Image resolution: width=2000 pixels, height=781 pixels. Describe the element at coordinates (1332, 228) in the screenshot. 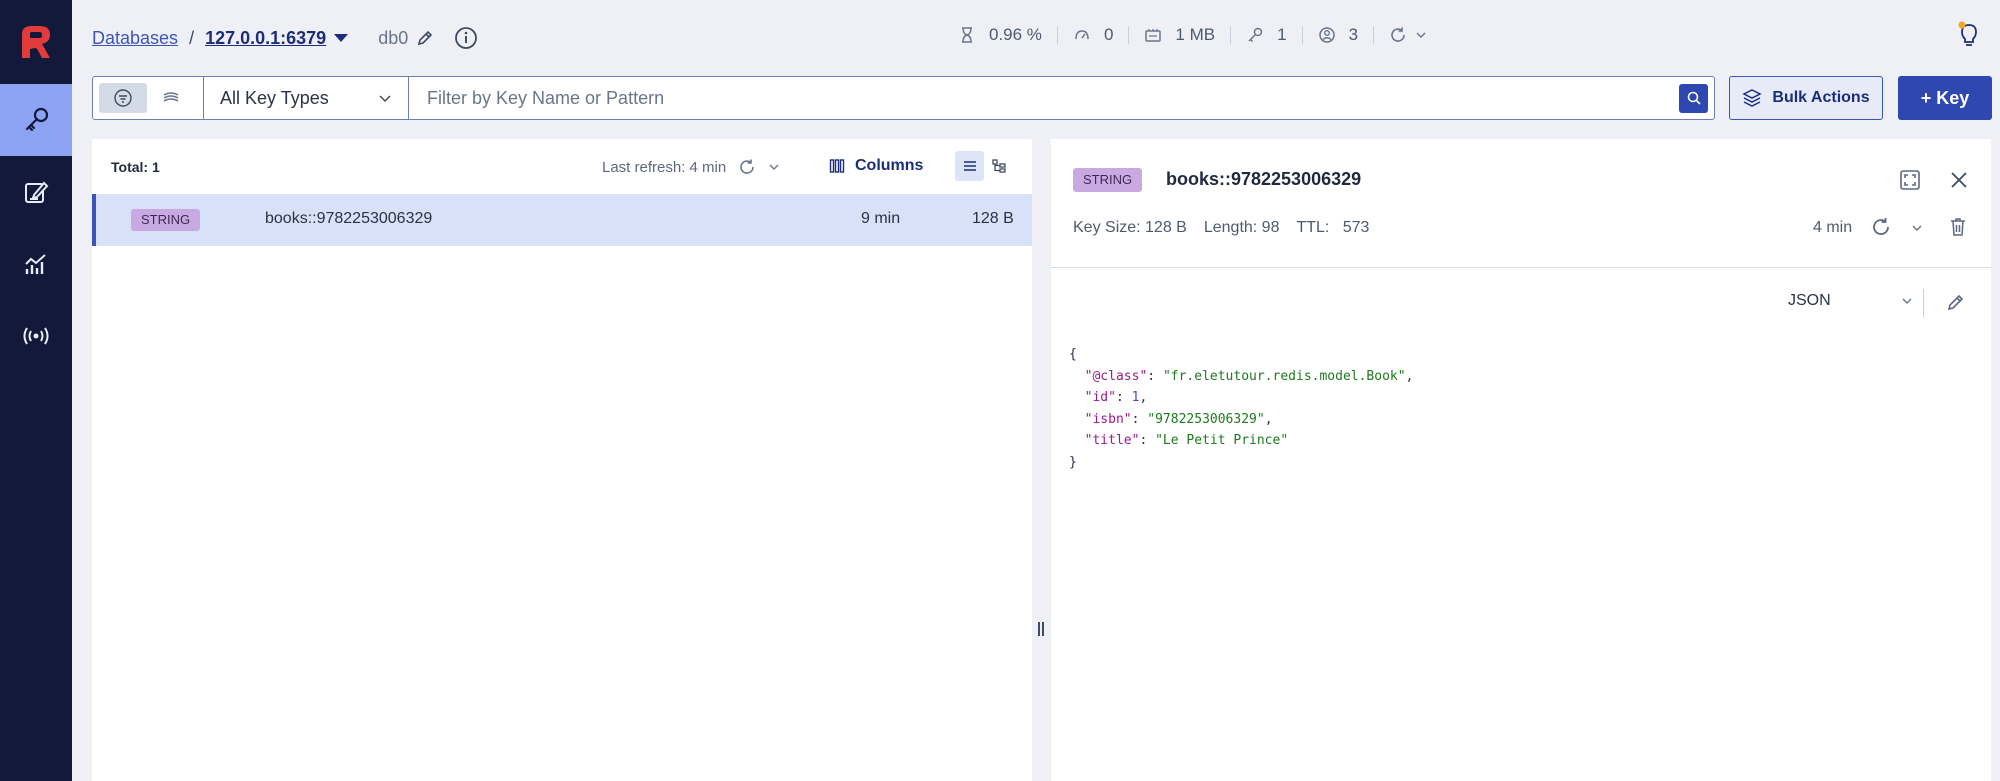

I see `ttl-info: TTL: 573` at that location.